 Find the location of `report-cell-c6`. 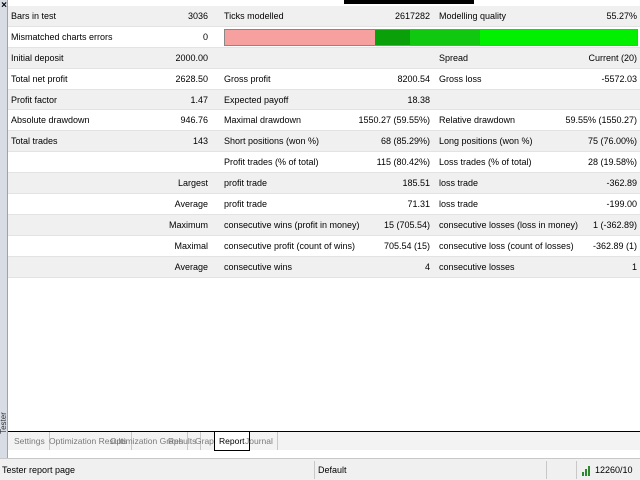

report-cell-c6 is located at coordinates (582, 100).